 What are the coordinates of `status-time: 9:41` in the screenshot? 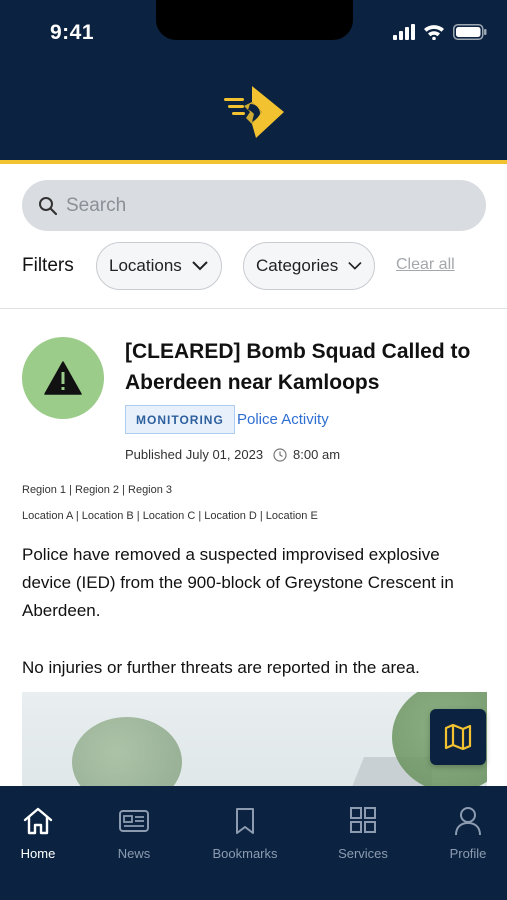 It's located at (72, 32).